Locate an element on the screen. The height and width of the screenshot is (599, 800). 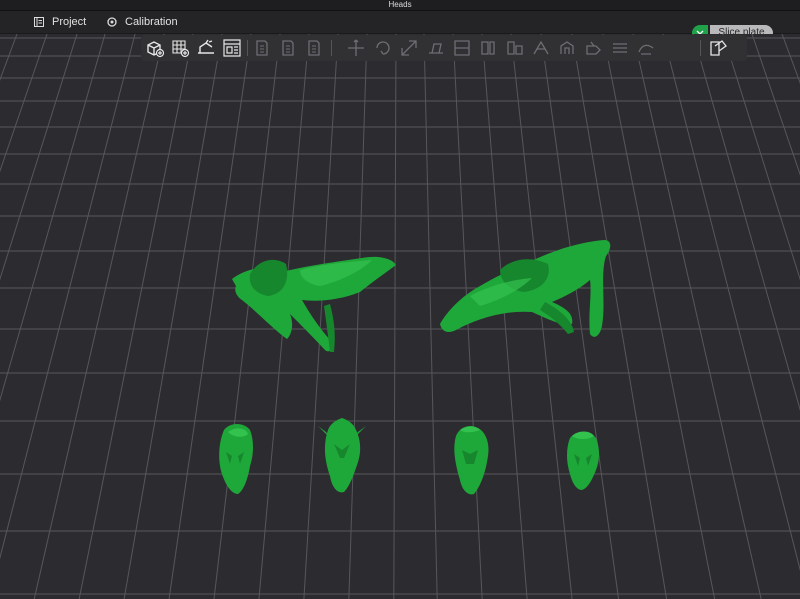
delete-button is located at coordinates (314, 48).